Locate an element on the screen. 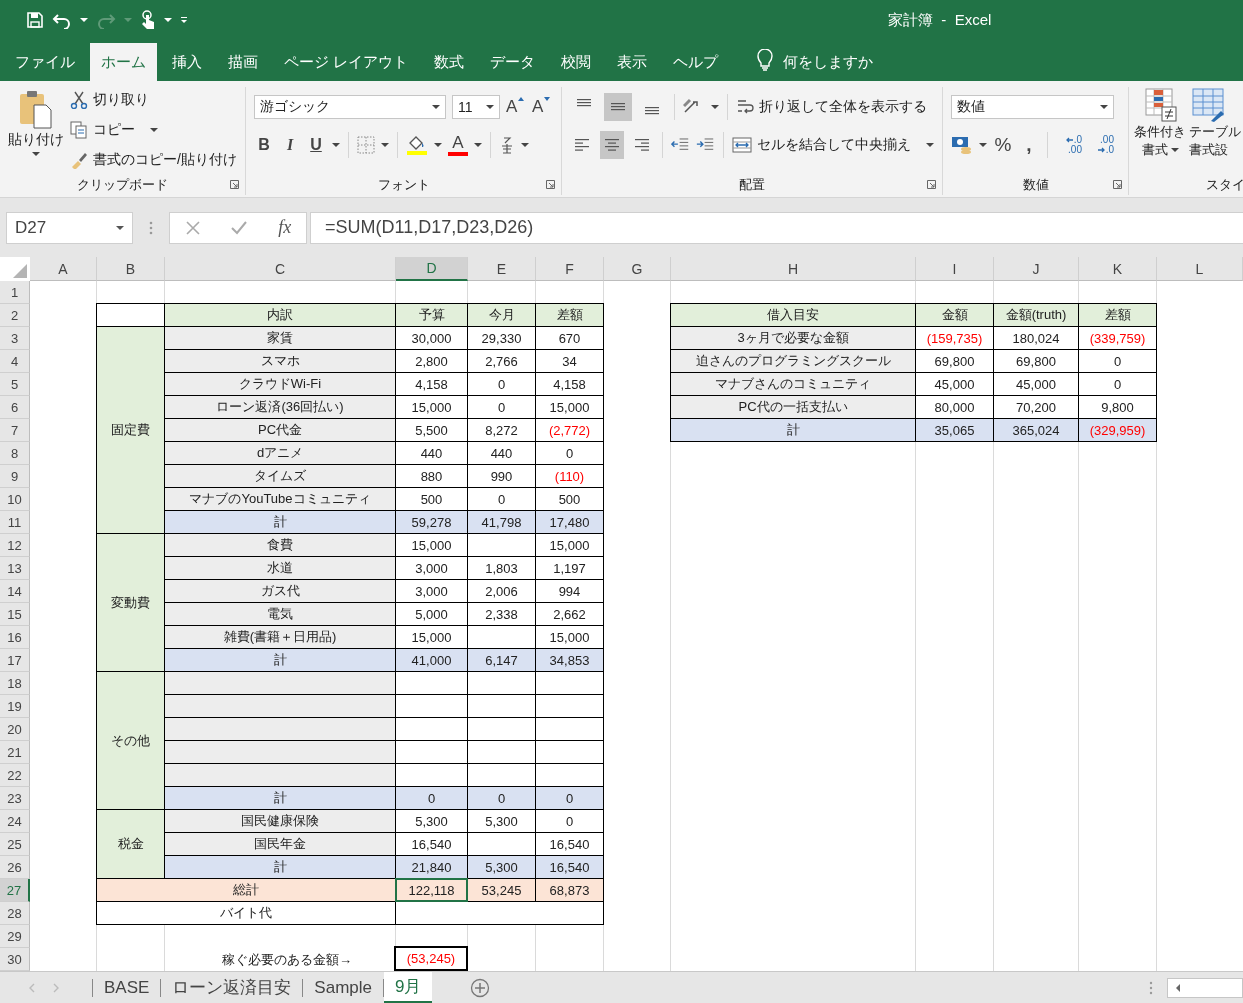 This screenshot has height=1003, width=1243. row-header: 30 is located at coordinates (15, 959).